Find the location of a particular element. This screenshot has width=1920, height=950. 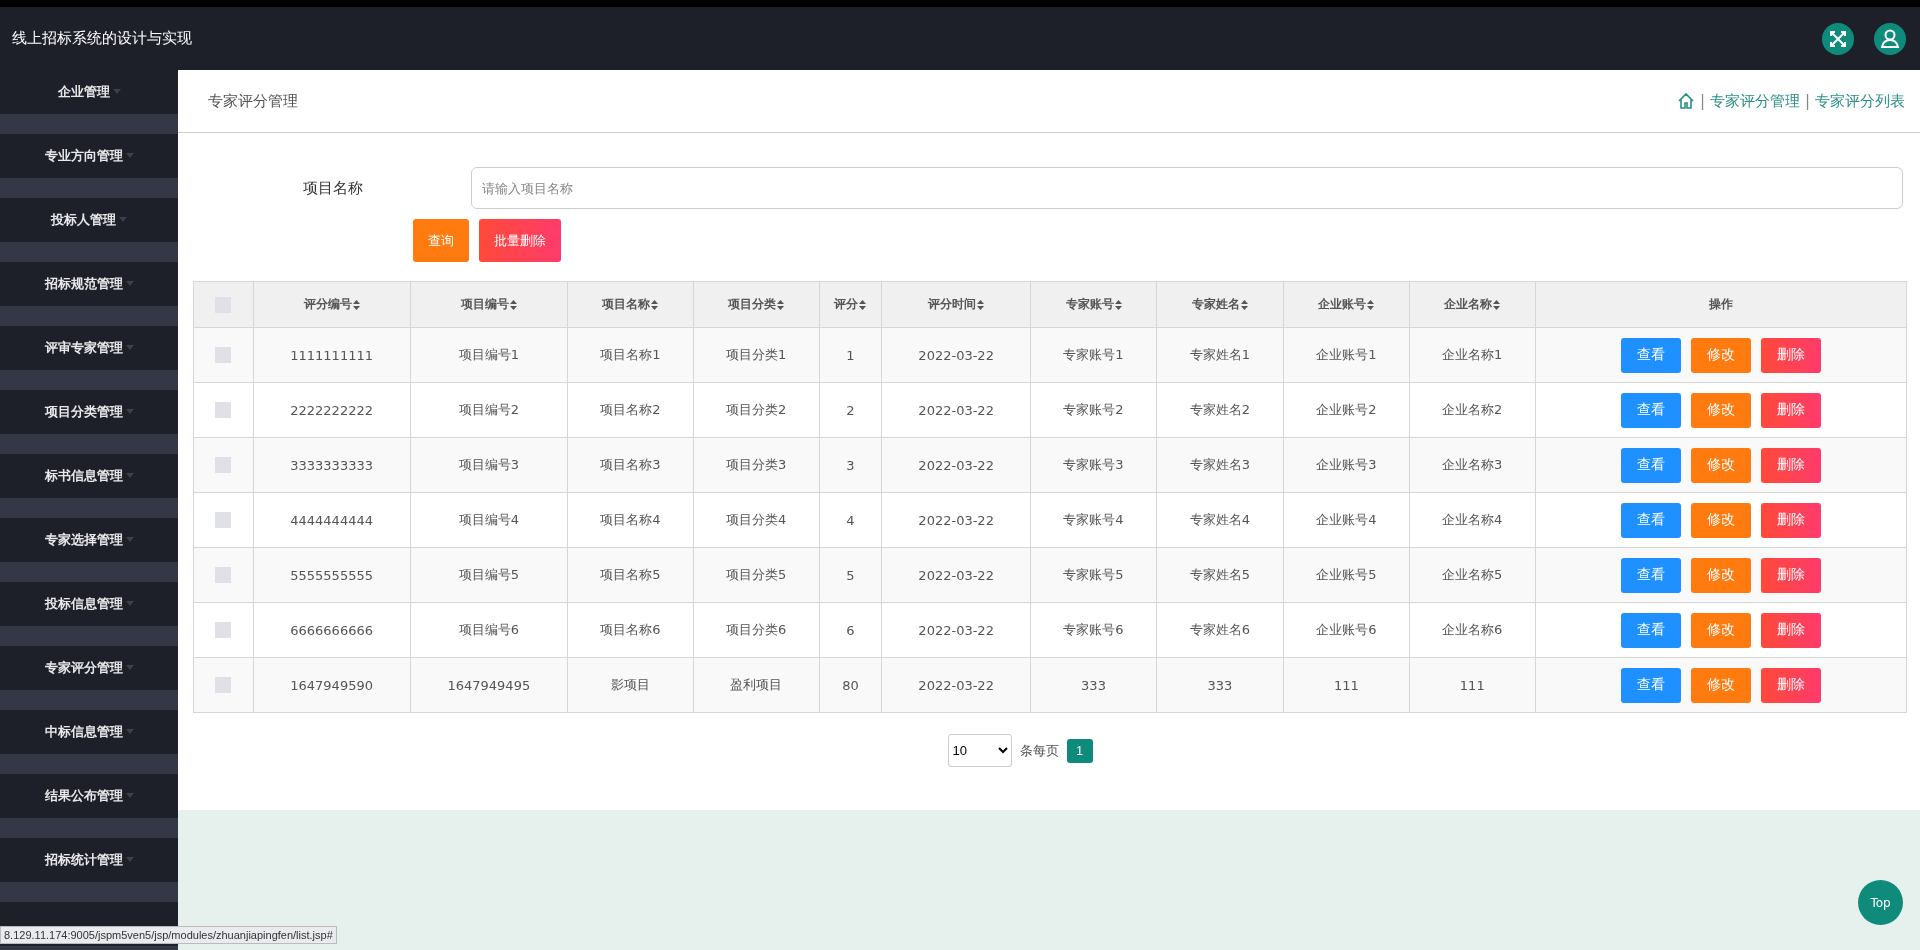

sidebar-item: 招标规范管理 is located at coordinates (89, 284).